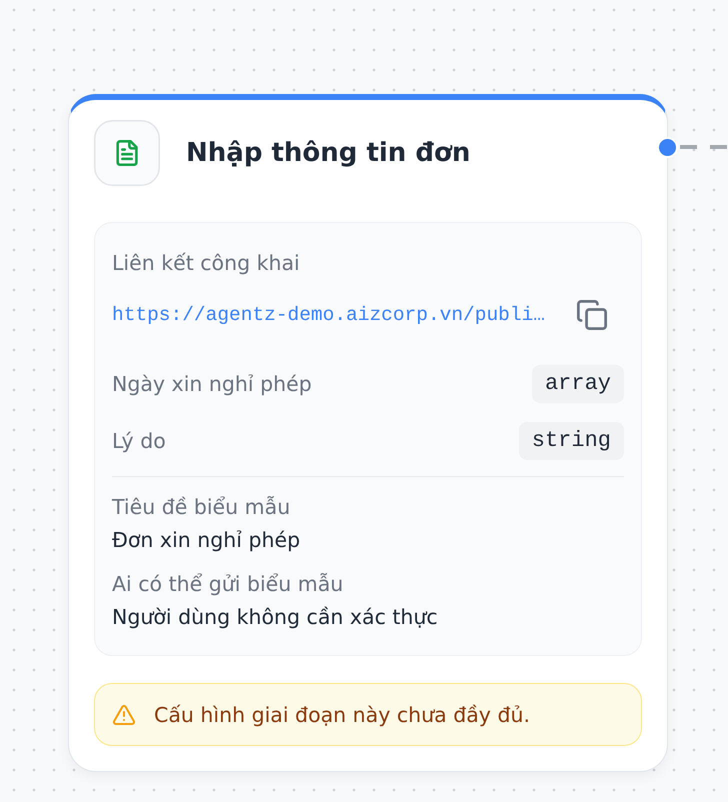  Describe the element at coordinates (578, 384) in the screenshot. I see `type-tag: array` at that location.